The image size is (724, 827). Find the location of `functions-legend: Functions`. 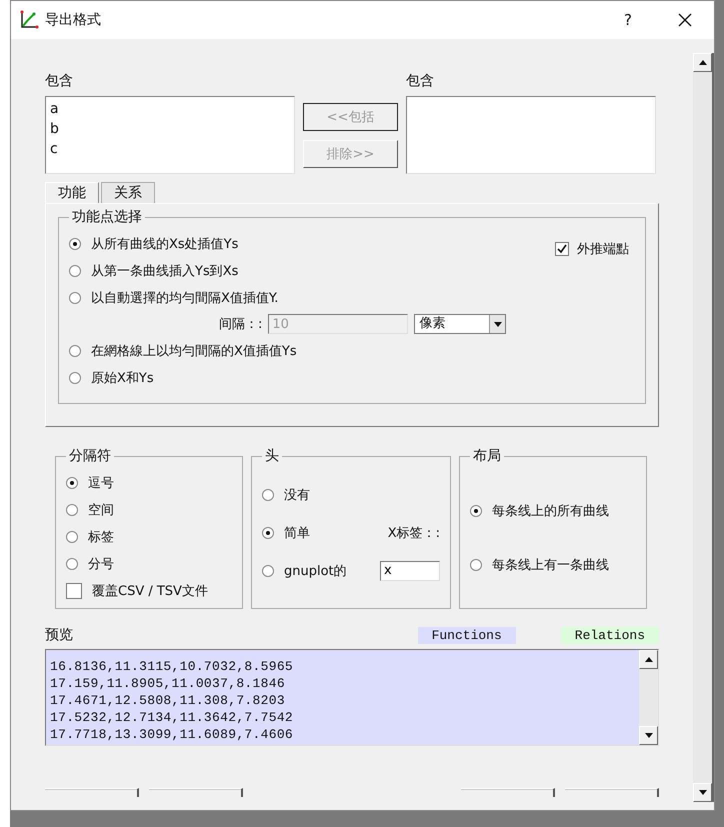

functions-legend: Functions is located at coordinates (467, 635).